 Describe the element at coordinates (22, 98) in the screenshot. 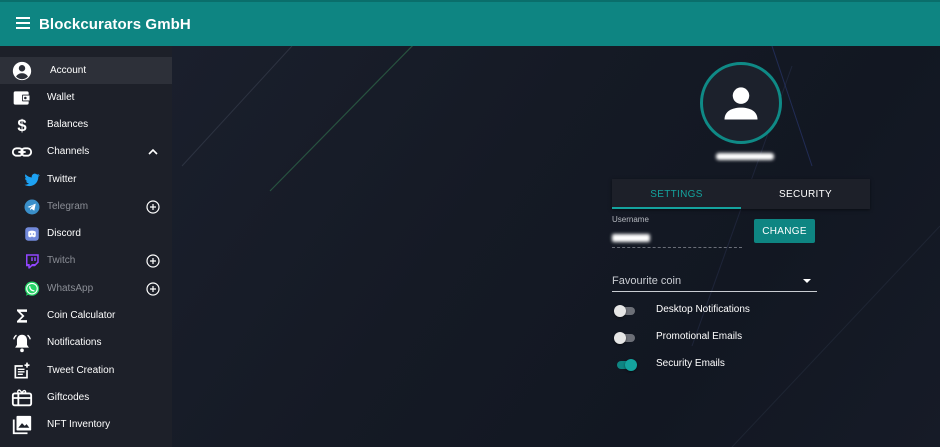

I see `wallet-icon` at that location.